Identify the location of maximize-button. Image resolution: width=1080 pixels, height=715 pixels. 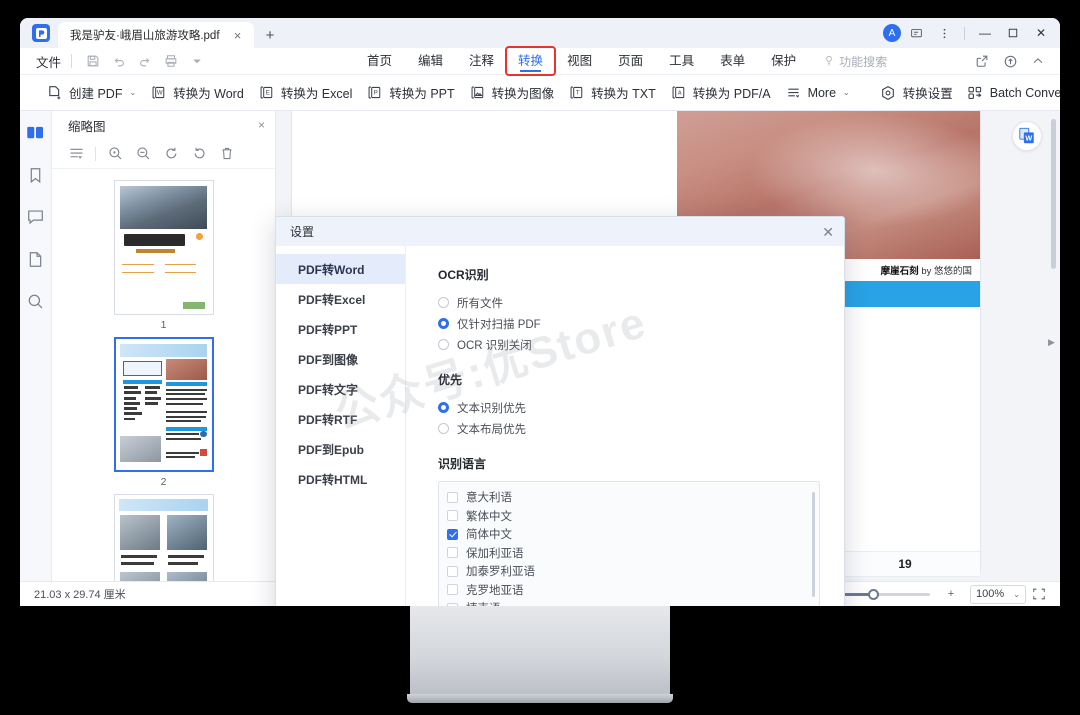
(1013, 33).